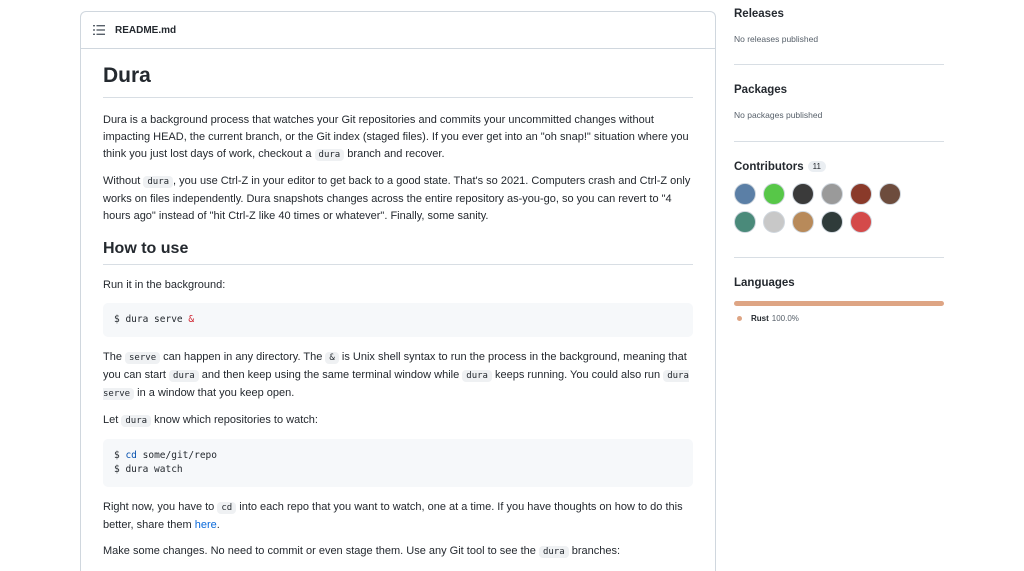  Describe the element at coordinates (839, 303) in the screenshot. I see `language-bar` at that location.